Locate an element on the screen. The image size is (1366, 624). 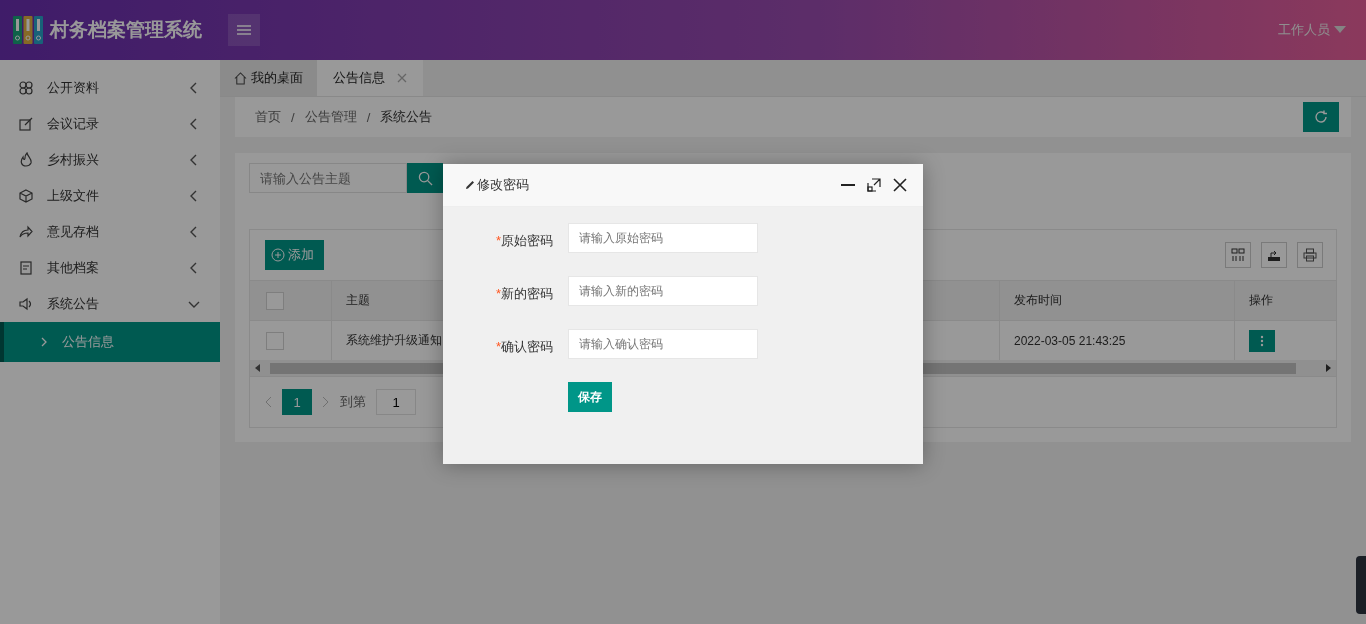
sidebar-item: 乡村振兴 is located at coordinates (110, 160).